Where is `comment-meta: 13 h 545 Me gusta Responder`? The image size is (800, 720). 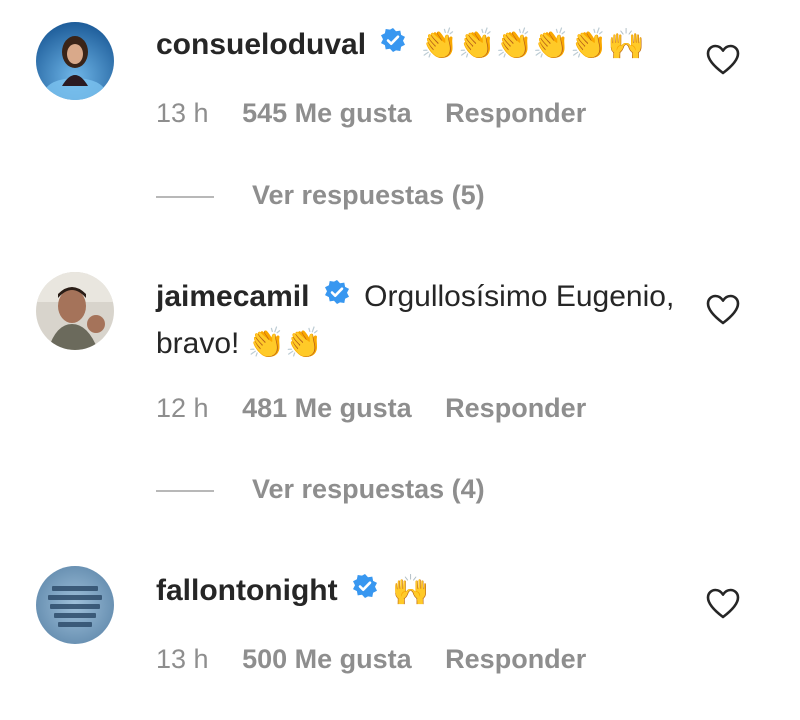 comment-meta: 13 h 545 Me gusta Responder is located at coordinates (384, 113).